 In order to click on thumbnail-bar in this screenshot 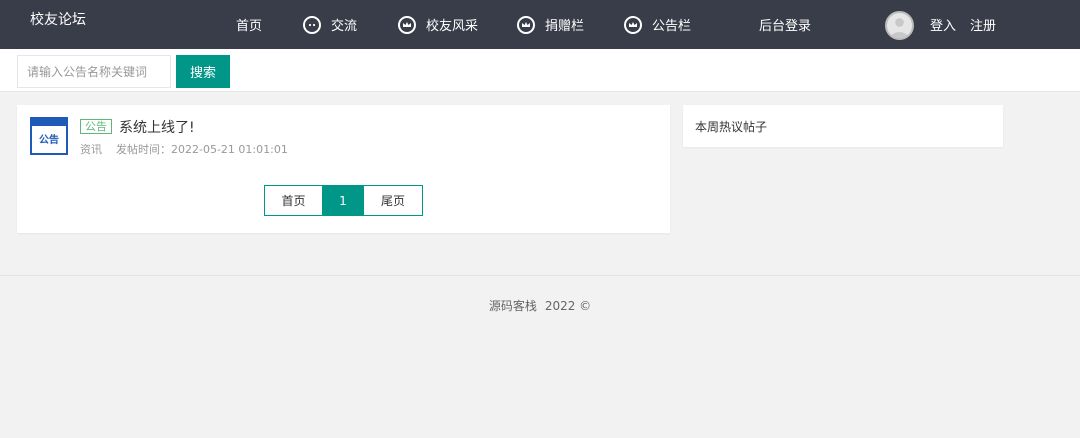, I will do `click(49, 122)`.